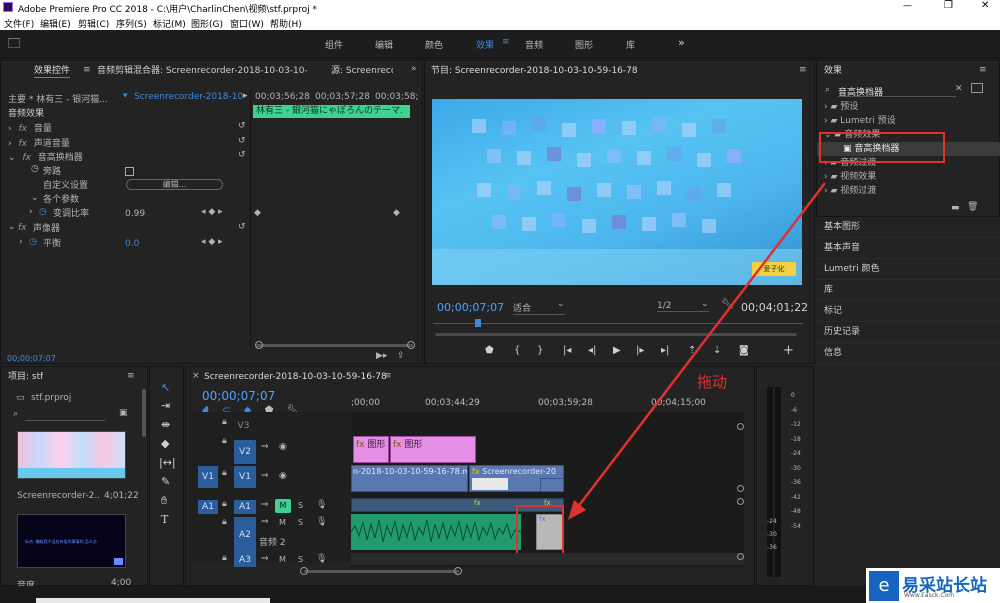  What do you see at coordinates (897, 91) in the screenshot?
I see `effects-search-input: 音高换档器` at bounding box center [897, 91].